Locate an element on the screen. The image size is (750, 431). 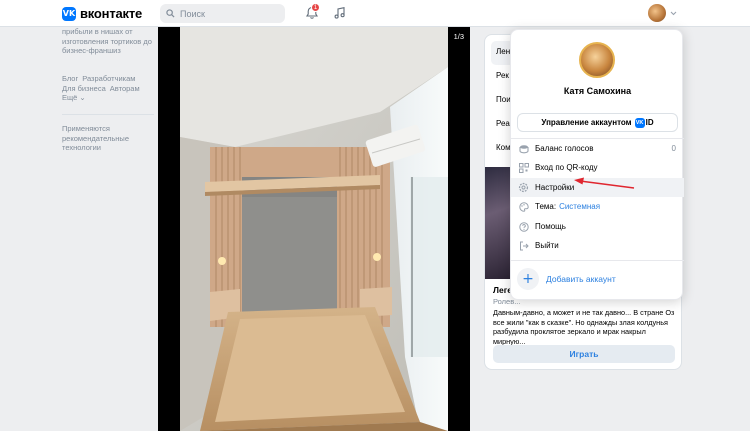
menu-item-label: Настройки is located at coordinates (555, 187).